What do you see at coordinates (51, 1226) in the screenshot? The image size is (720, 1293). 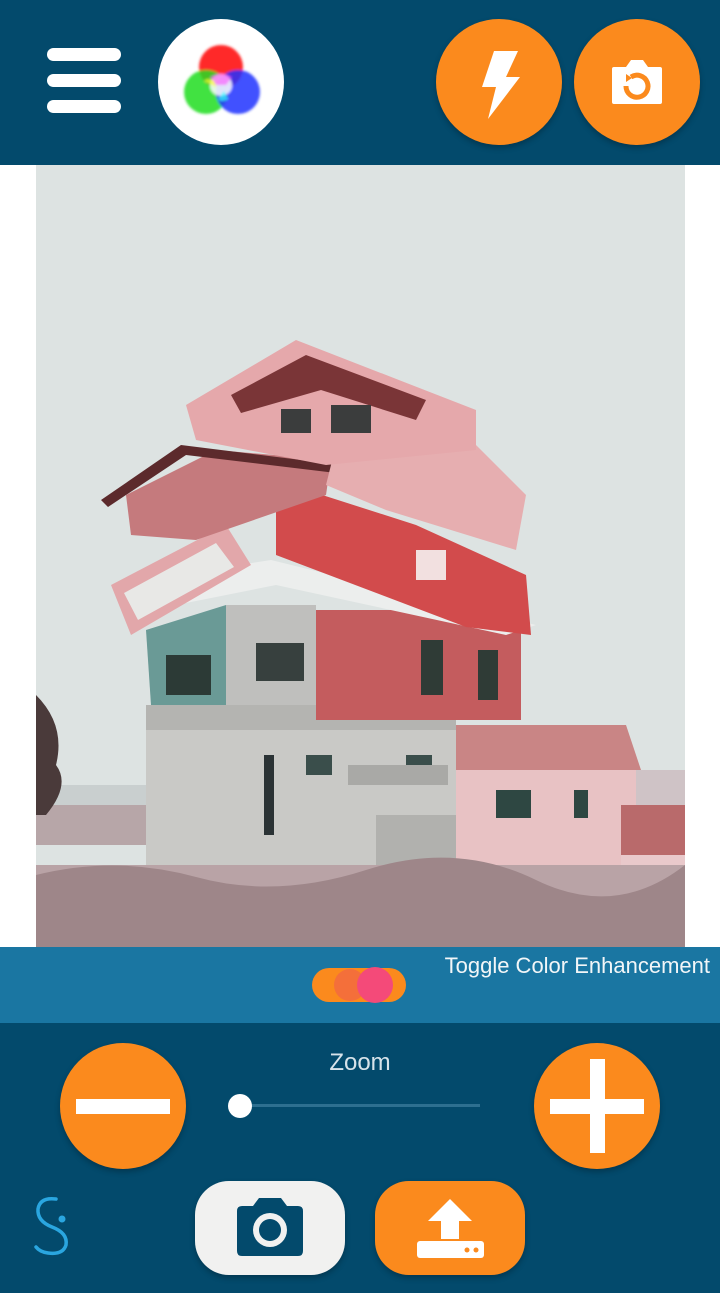 I see `s-logo-icon` at bounding box center [51, 1226].